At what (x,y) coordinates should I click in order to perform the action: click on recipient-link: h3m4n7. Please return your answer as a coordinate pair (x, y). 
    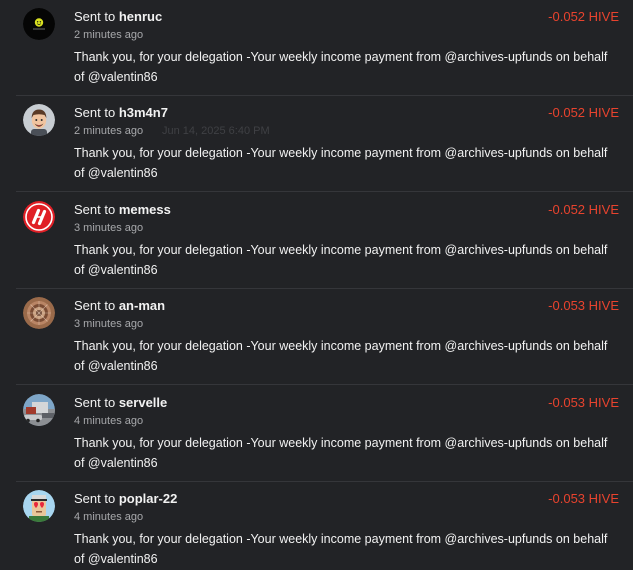
    Looking at the image, I should click on (143, 112).